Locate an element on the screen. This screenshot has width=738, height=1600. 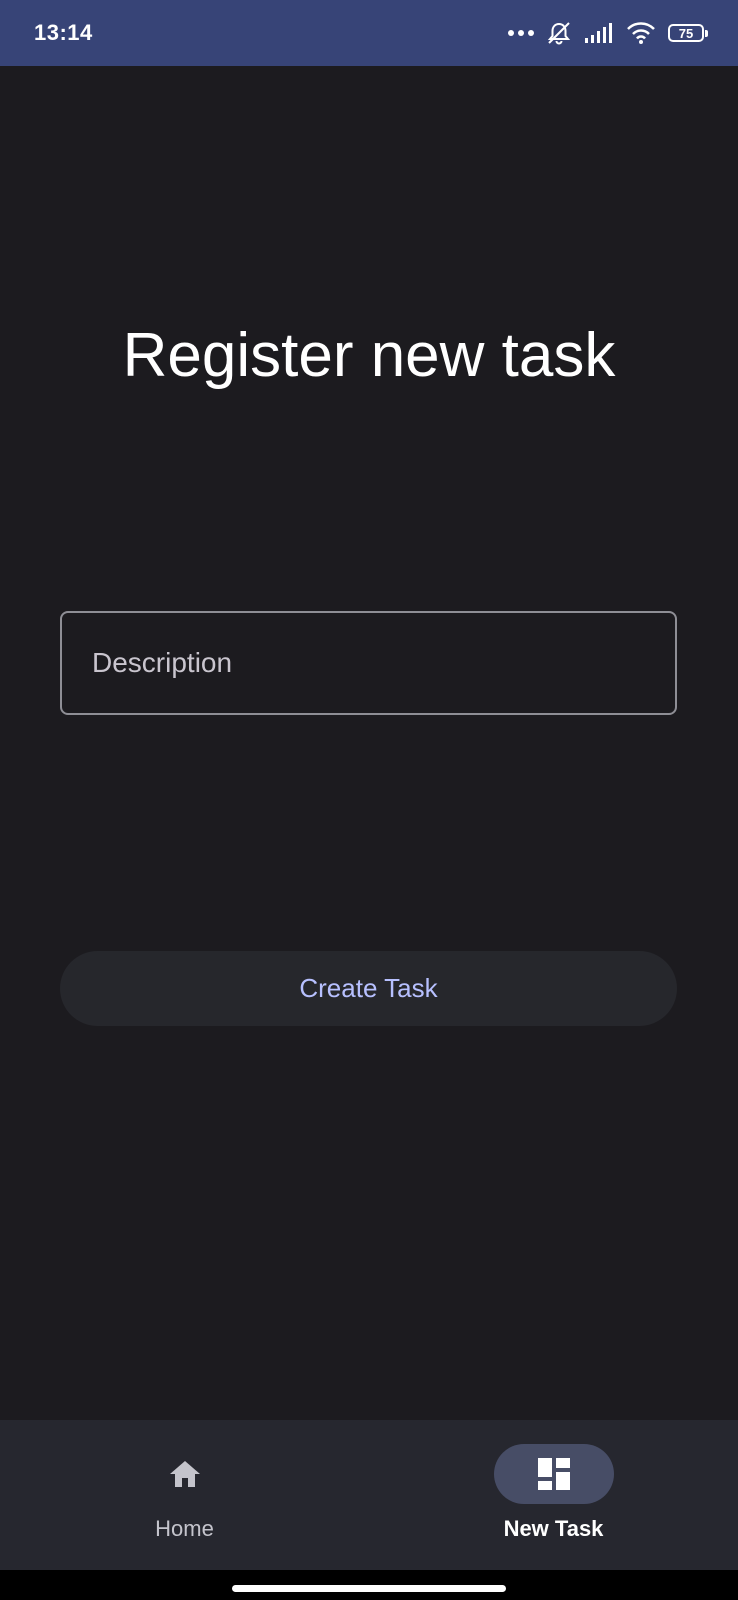
description-field is located at coordinates (368, 663).